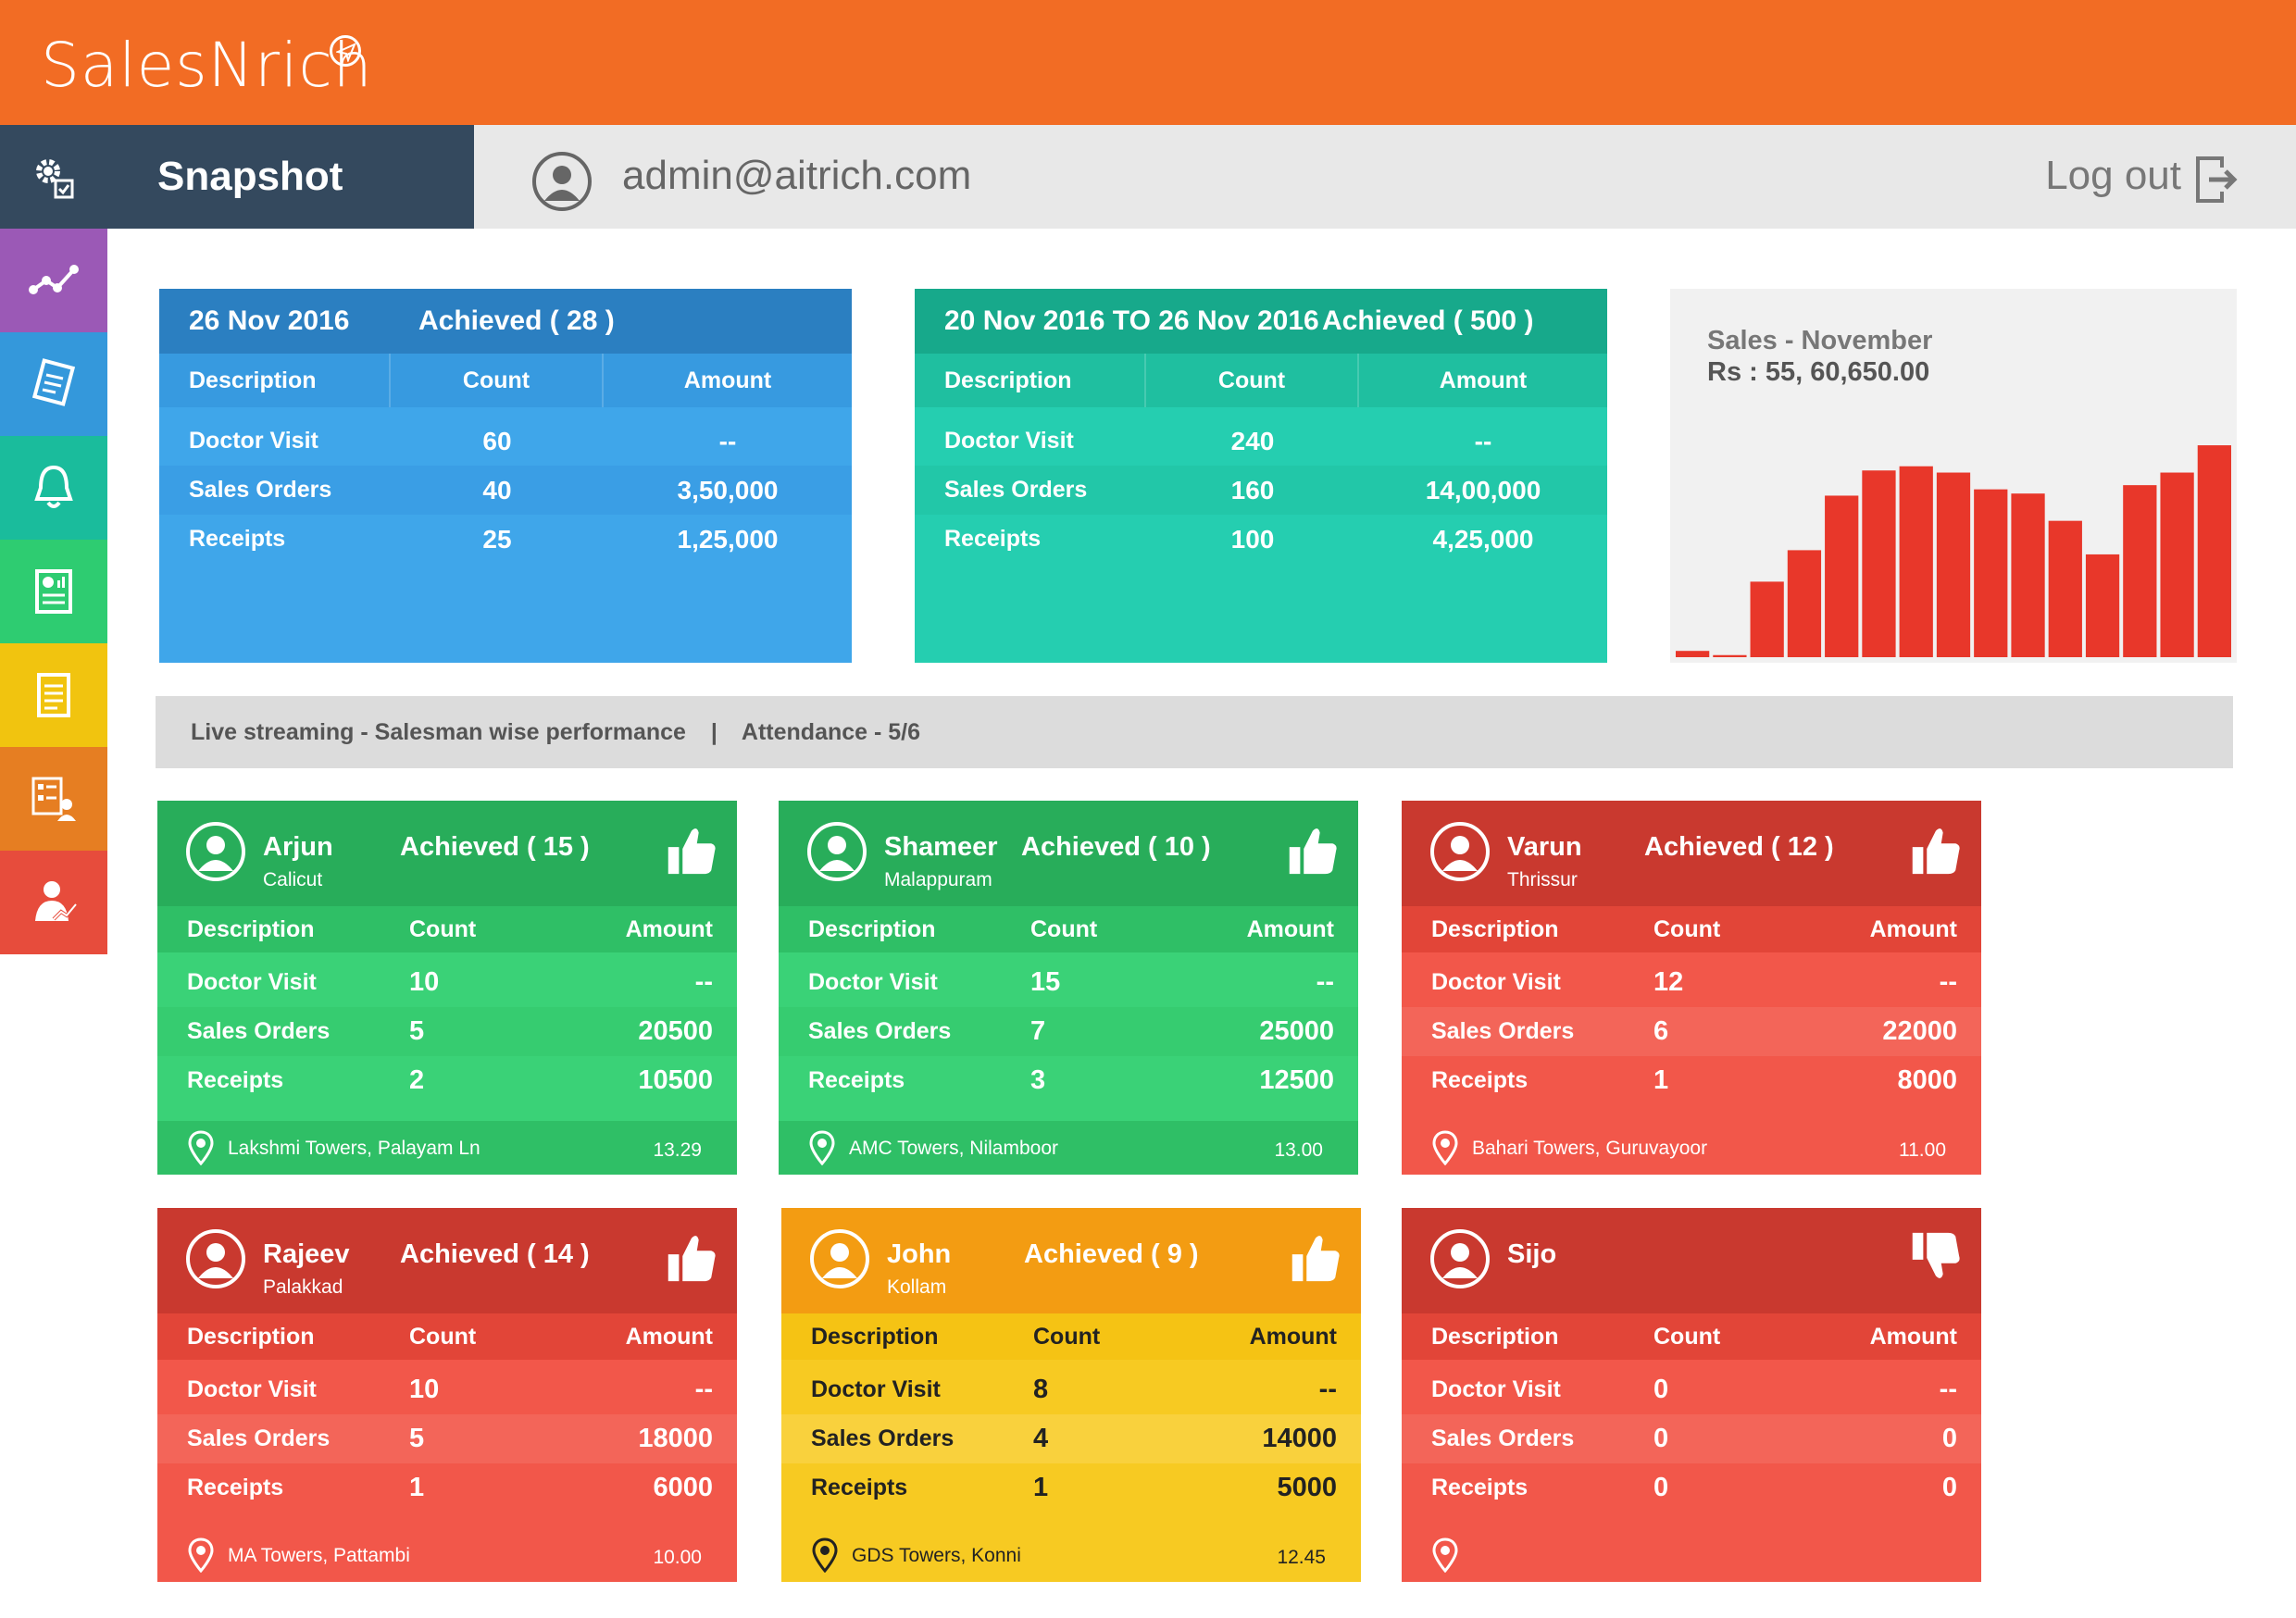  Describe the element at coordinates (207, 65) in the screenshot. I see `brand-logo: SalesNrich` at that location.